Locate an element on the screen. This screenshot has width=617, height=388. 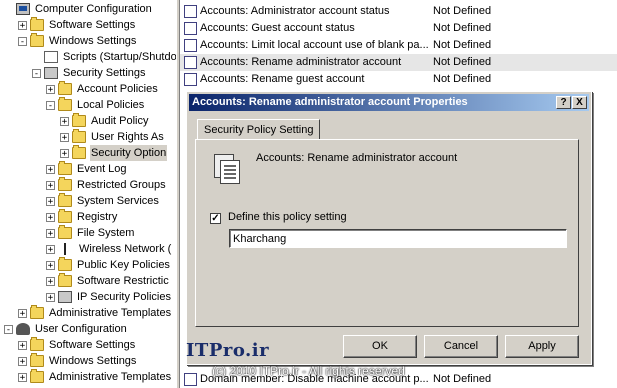
tree-item: + Event Log is located at coordinates (87, 169).